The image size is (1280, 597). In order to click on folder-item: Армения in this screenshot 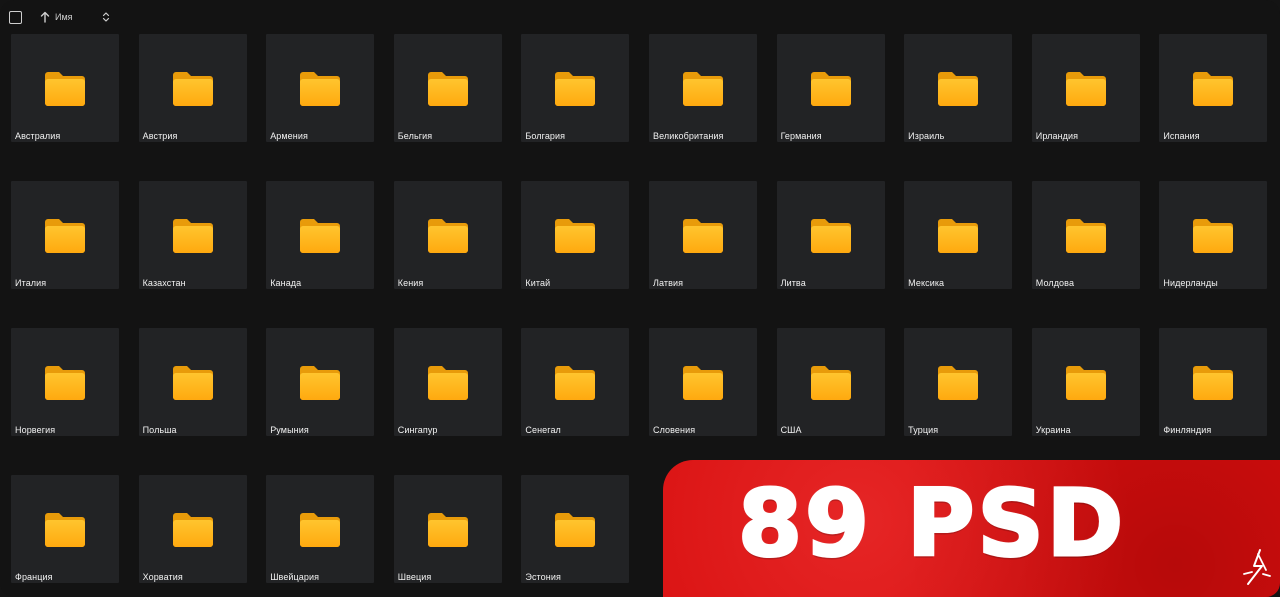, I will do `click(320, 98)`.